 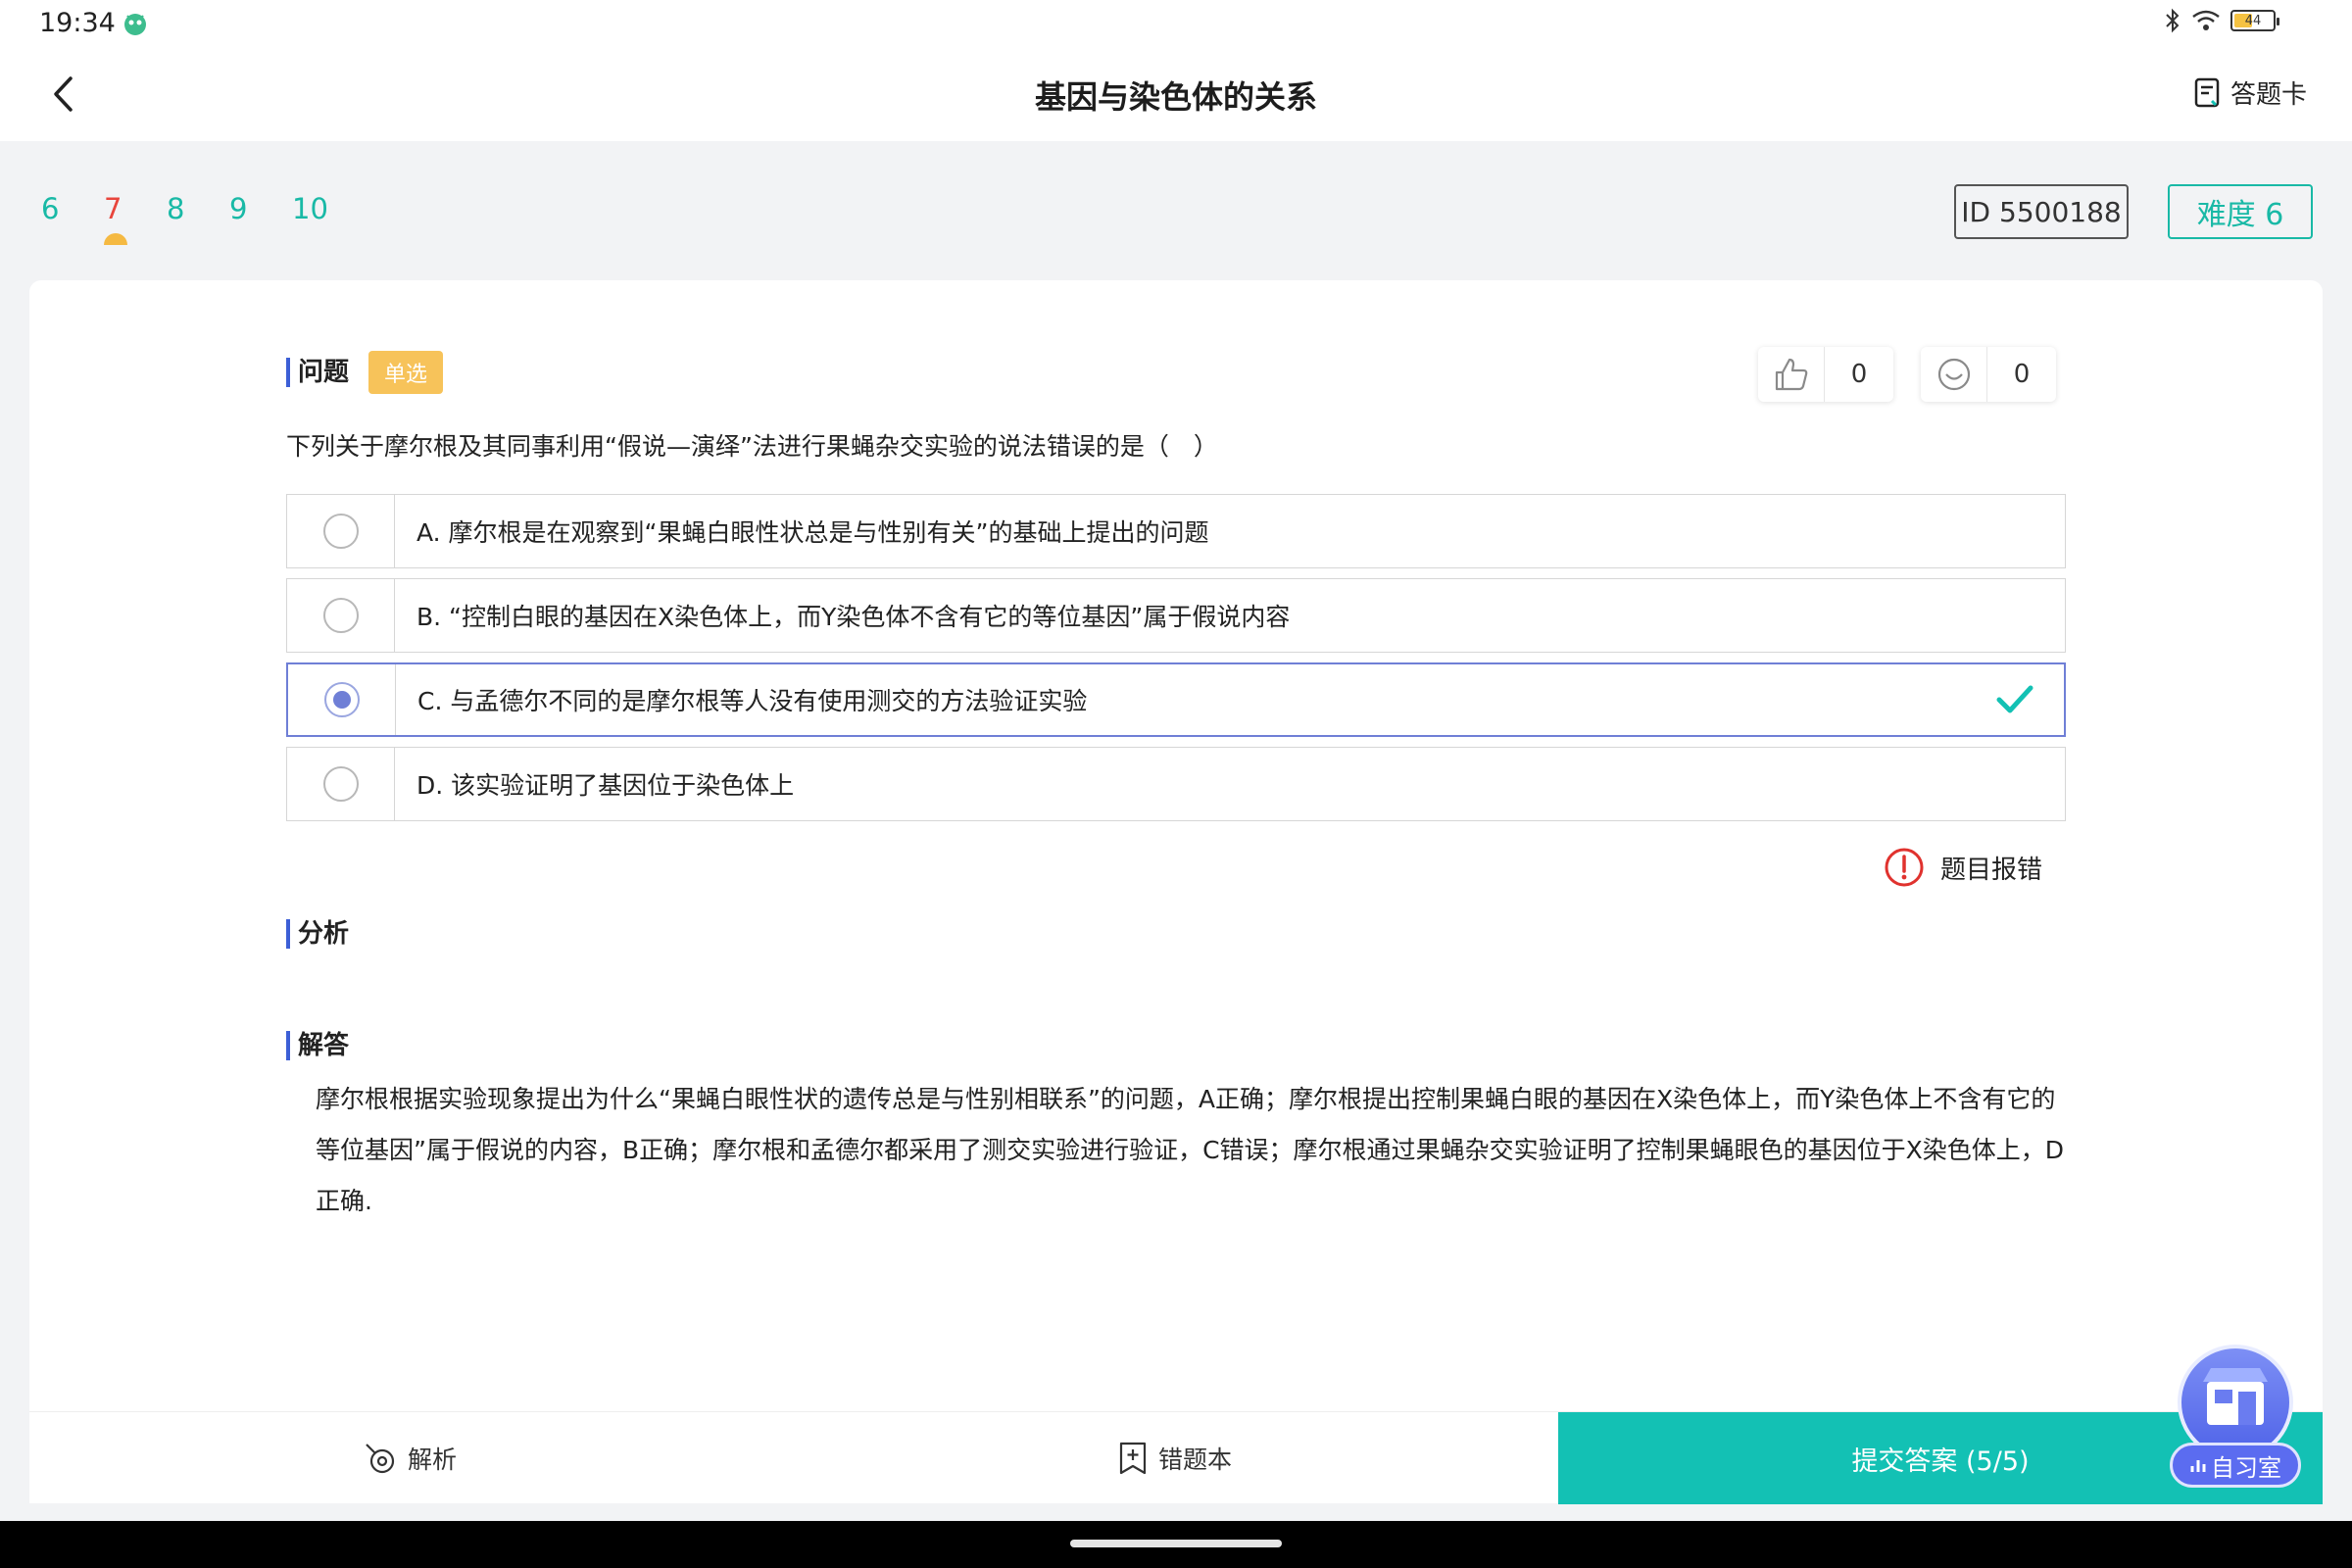 I want to click on question-number-10: 10, so click(x=321, y=208).